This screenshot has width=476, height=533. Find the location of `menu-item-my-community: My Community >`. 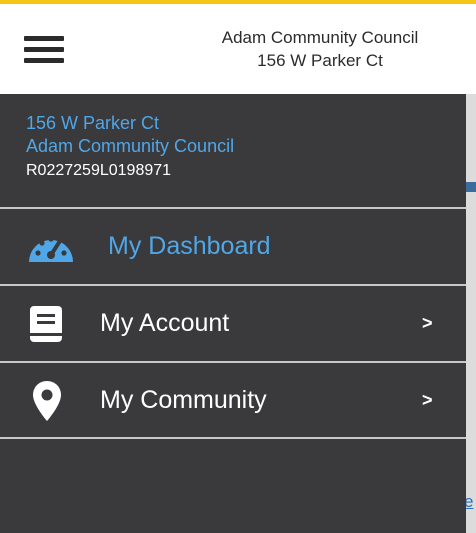

menu-item-my-community: My Community > is located at coordinates (233, 399).